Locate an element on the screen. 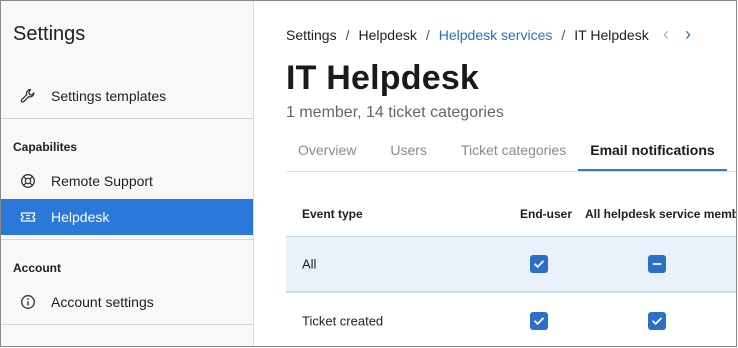 The image size is (738, 348). sidebar-item-account-settings: Account settings is located at coordinates (127, 302).